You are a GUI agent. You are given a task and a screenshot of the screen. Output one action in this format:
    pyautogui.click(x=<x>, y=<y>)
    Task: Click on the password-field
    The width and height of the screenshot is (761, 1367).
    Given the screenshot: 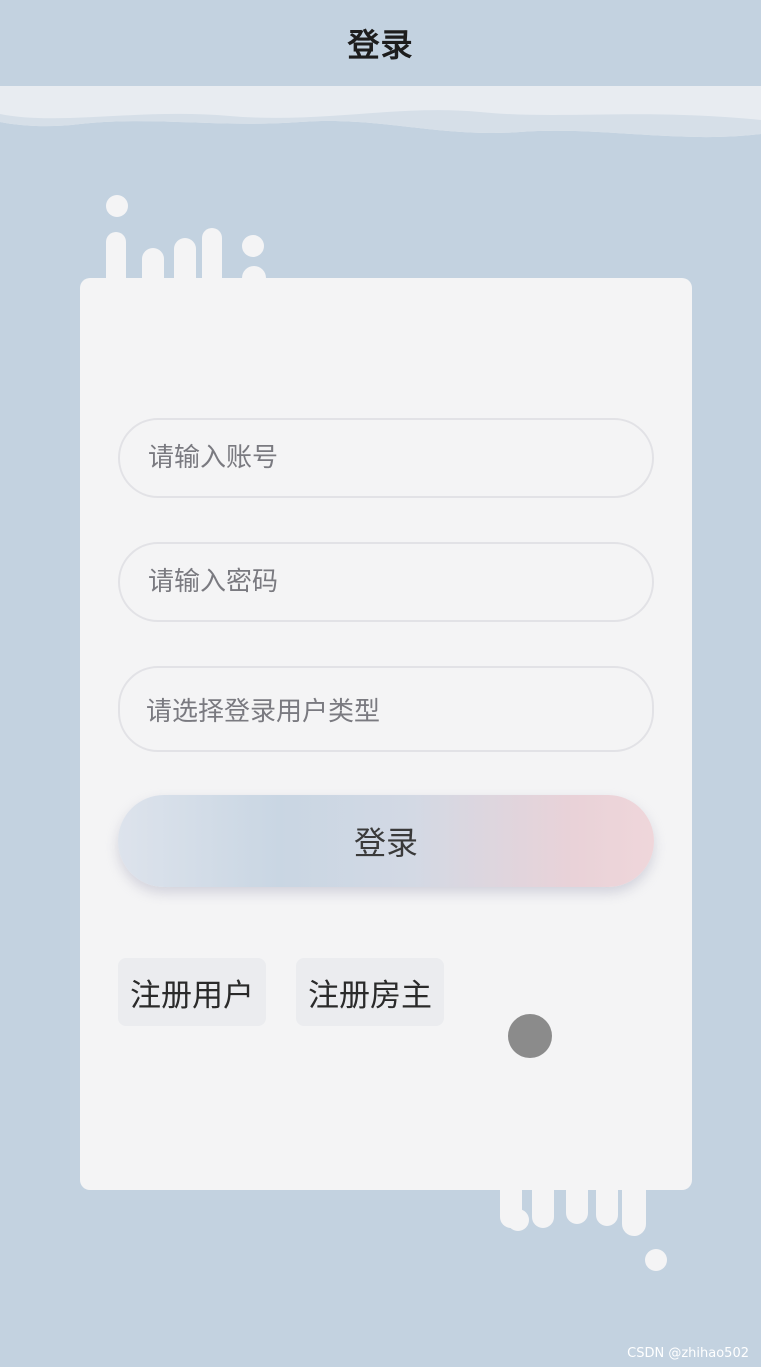 What is the action you would take?
    pyautogui.click(x=386, y=582)
    